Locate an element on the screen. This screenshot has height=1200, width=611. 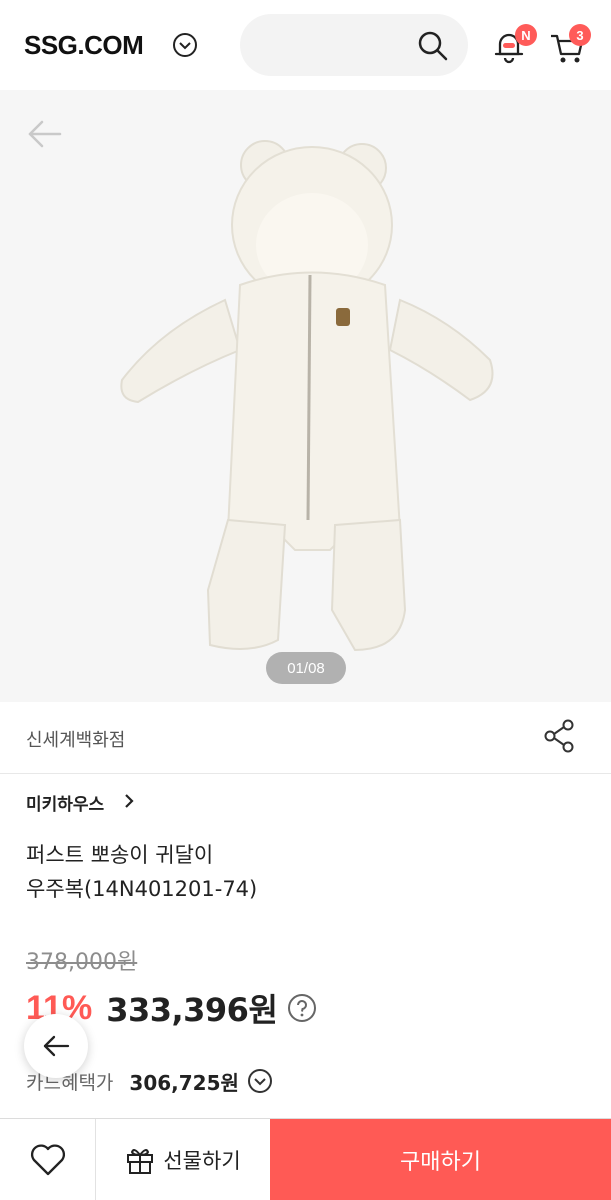
top-header: SSG.COM N 3 is located at coordinates (305, 45).